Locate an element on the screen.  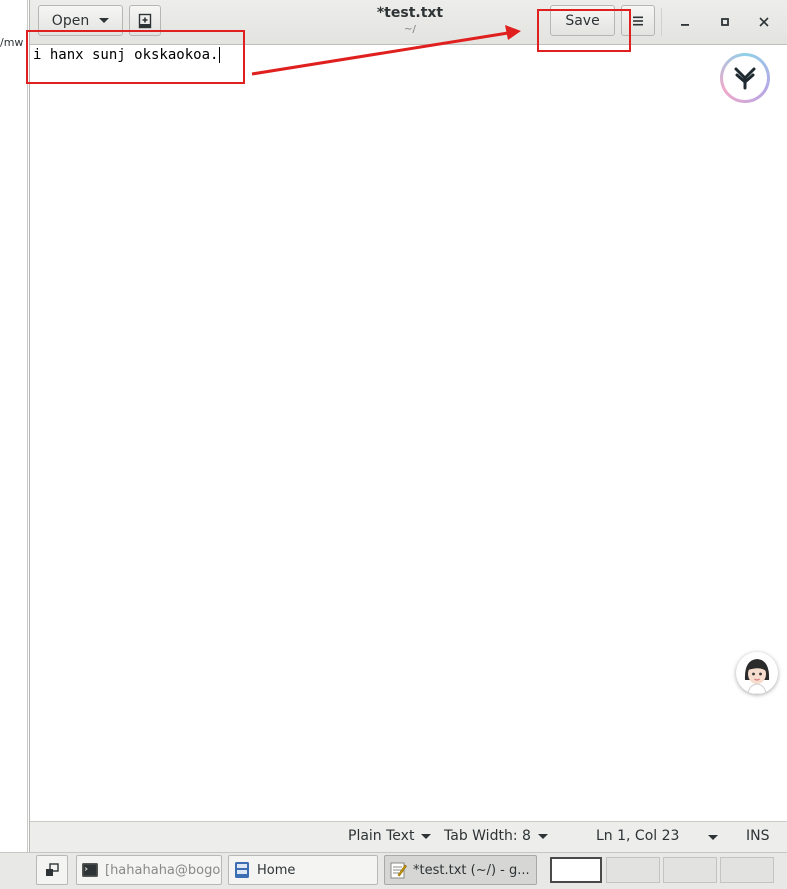
hamburger-icon is located at coordinates (638, 20).